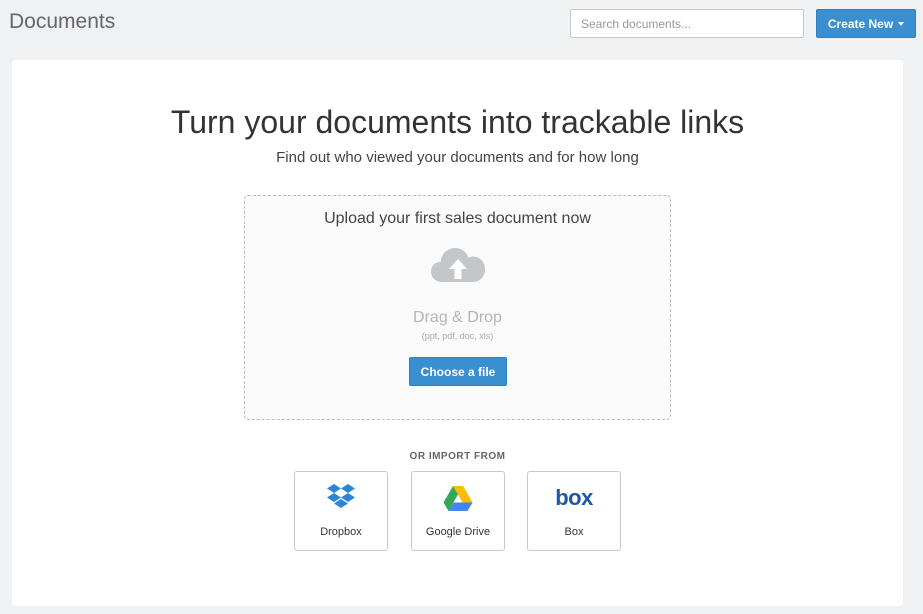  I want to click on drag-drop-label: Drag & Drop, so click(457, 317).